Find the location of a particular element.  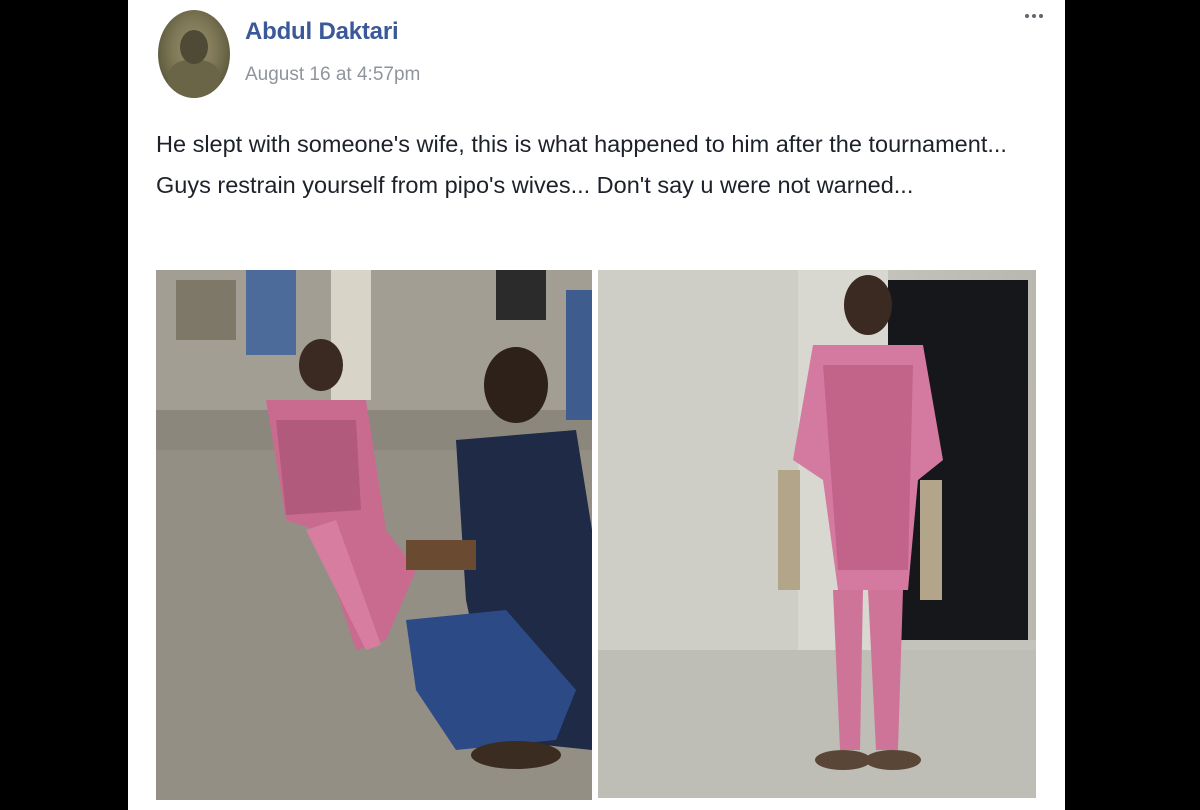

more-options-icon is located at coordinates (1034, 16).